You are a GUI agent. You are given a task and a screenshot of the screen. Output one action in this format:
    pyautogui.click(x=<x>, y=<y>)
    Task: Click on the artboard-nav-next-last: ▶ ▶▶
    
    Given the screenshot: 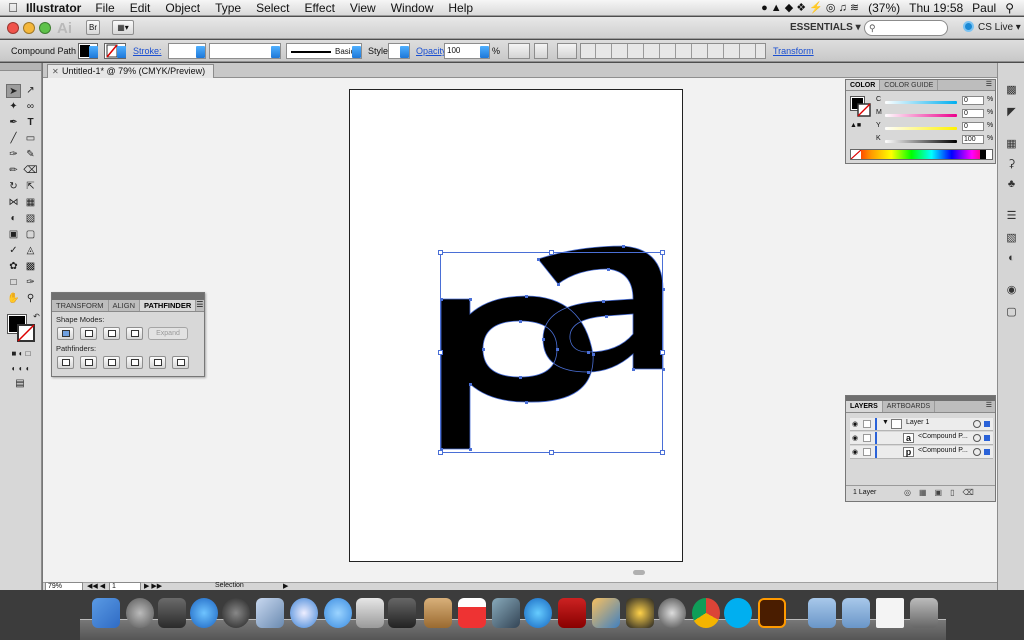 What is the action you would take?
    pyautogui.click(x=153, y=586)
    